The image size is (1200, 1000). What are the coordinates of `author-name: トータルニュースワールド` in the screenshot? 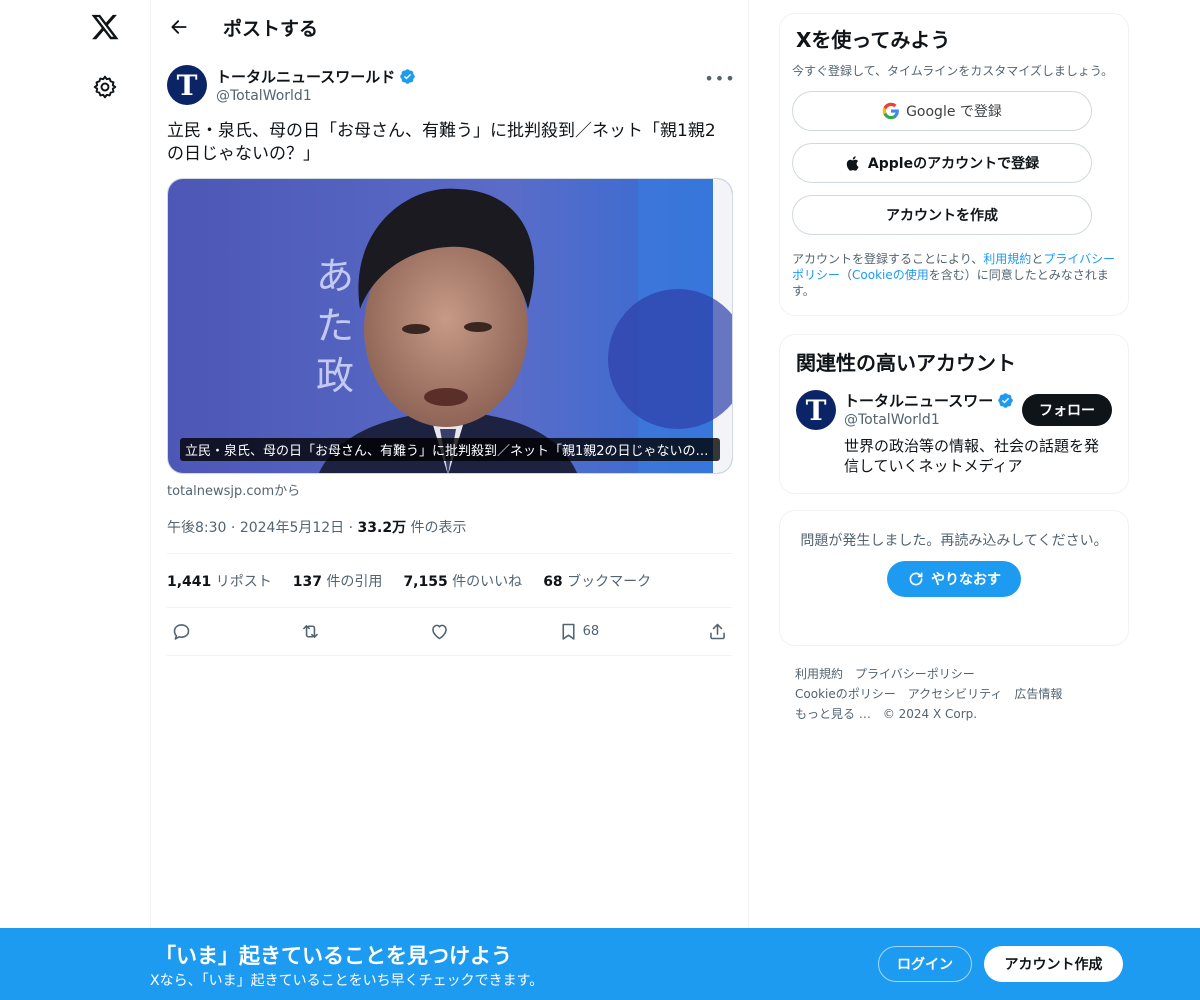 It's located at (316, 76).